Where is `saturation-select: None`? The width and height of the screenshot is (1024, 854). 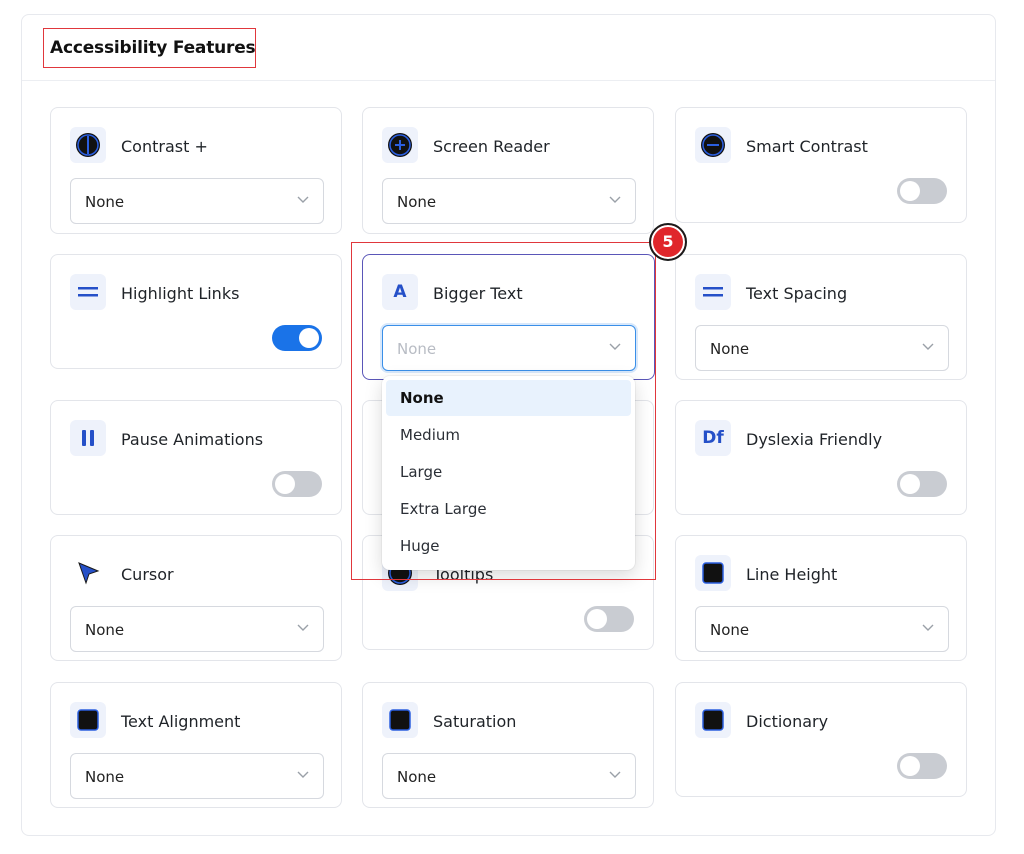 saturation-select: None is located at coordinates (509, 776).